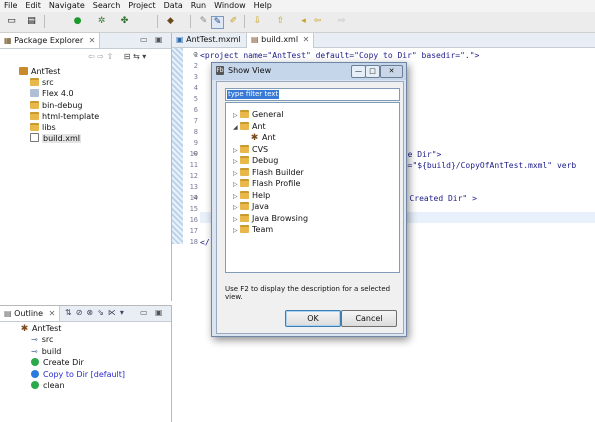 The width and height of the screenshot is (595, 422). I want to click on view-tree-item-label: Java Browsing, so click(280, 218).